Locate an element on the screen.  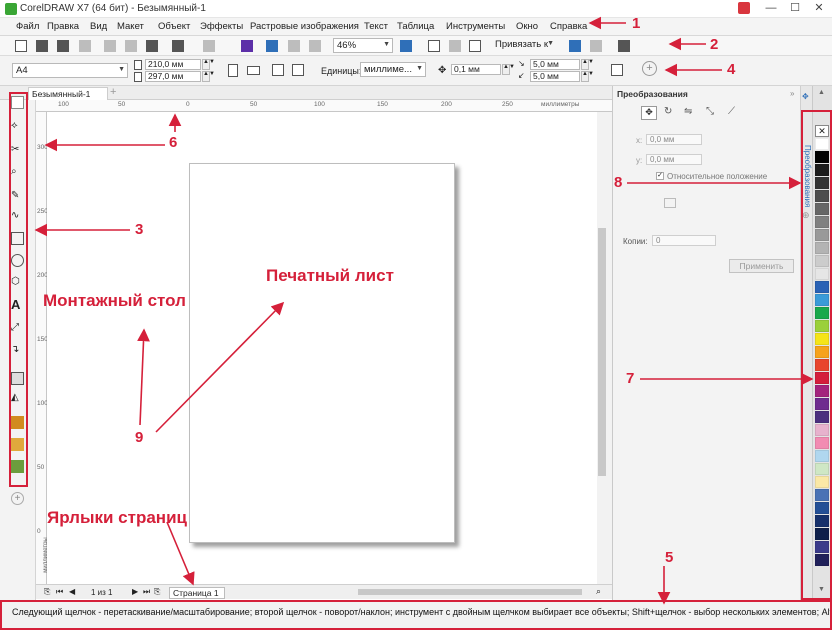
nudge-icon: ✥ is located at coordinates (442, 70).